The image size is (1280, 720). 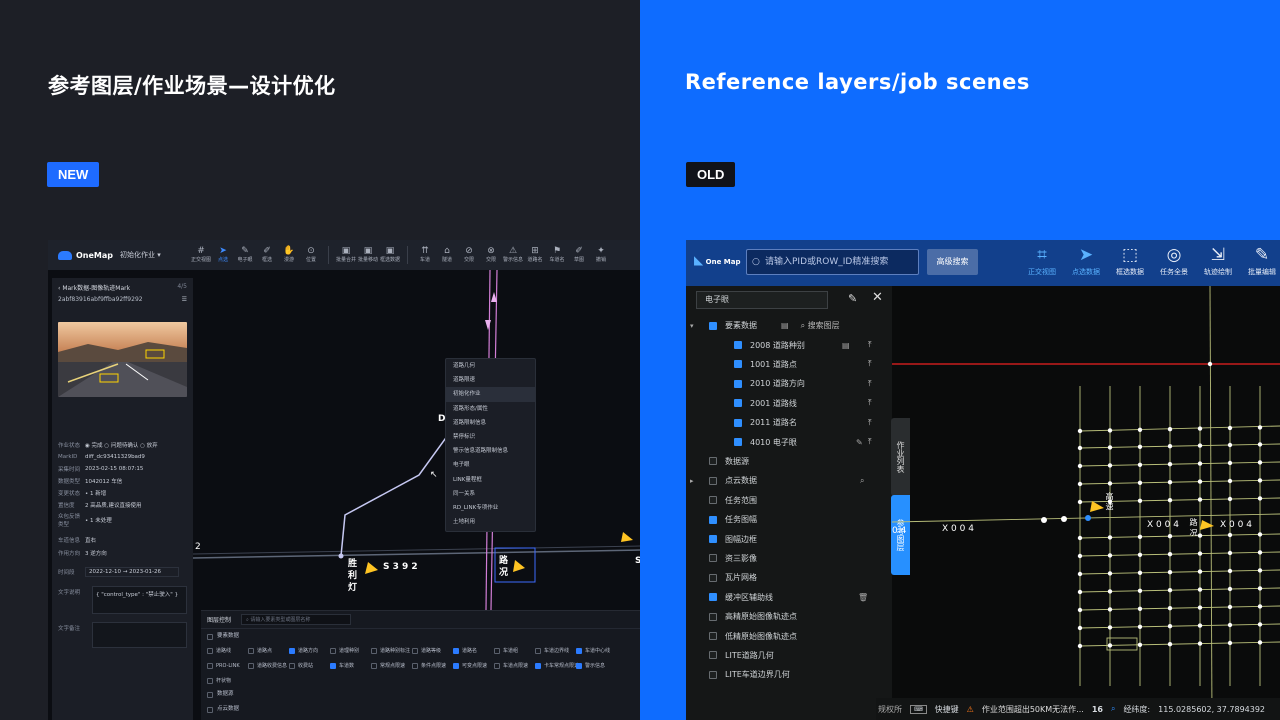 I want to click on delete-icon: 🗑, so click(x=863, y=597).